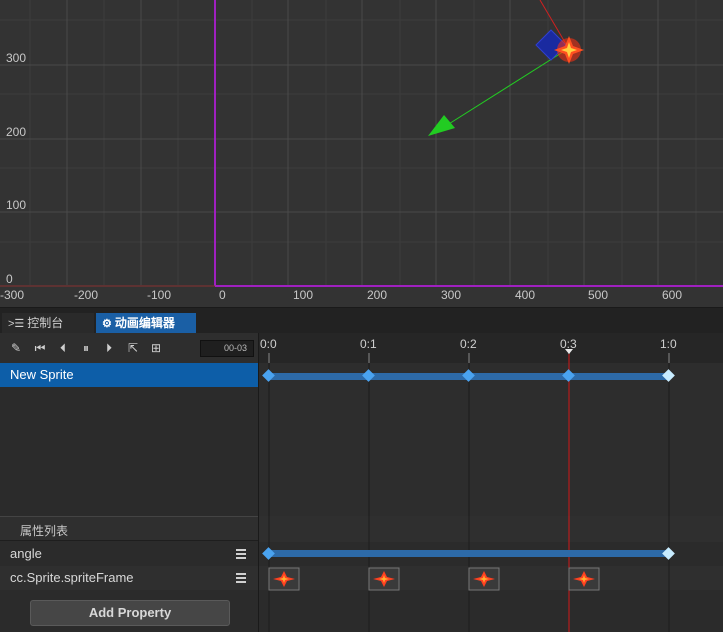 Image resolution: width=723 pixels, height=632 pixels. Describe the element at coordinates (129, 554) in the screenshot. I see `property-row-angle: angle` at that location.